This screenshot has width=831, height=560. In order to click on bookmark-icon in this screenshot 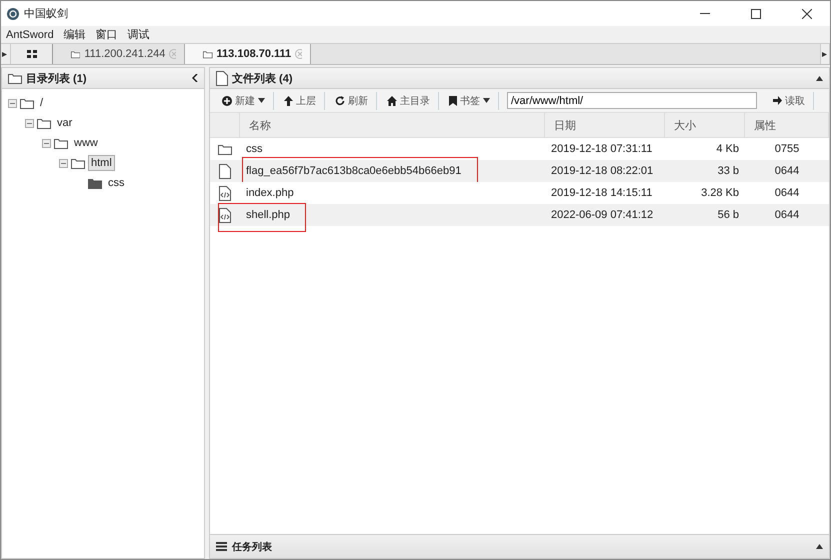, I will do `click(453, 101)`.